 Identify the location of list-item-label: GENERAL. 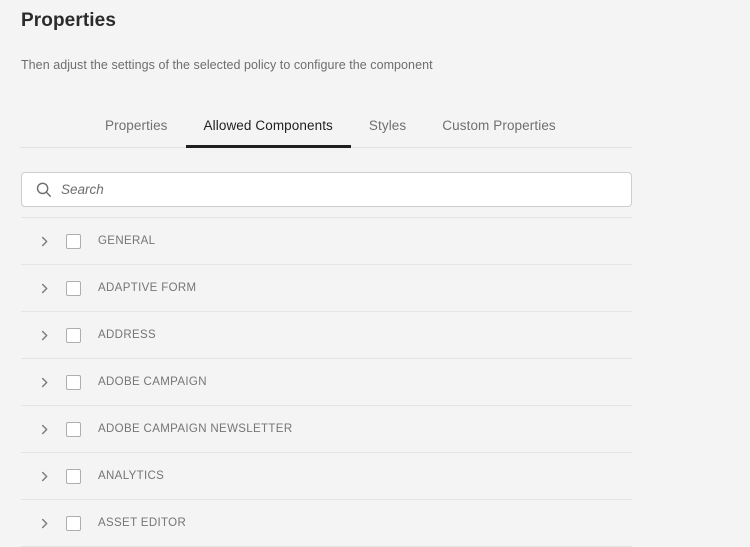
(127, 241).